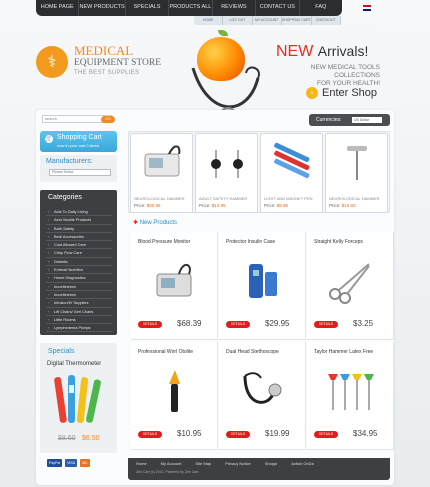 Image resolution: width=430 pixels, height=487 pixels. What do you see at coordinates (91, 438) in the screenshot?
I see `special-new-price: $6.50` at bounding box center [91, 438].